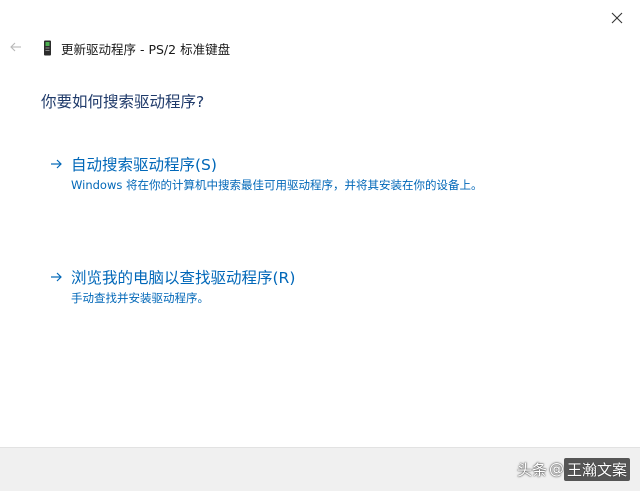  What do you see at coordinates (596, 469) in the screenshot?
I see `watermark-author: 王瀚文案` at bounding box center [596, 469].